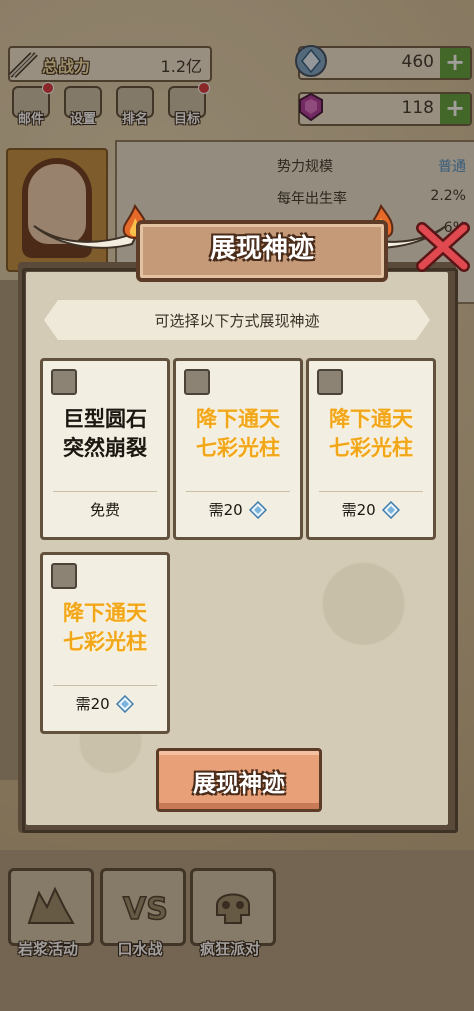 The image size is (474, 1011). I want to click on dialog-subtitle: 可选择以下方式展现神迹, so click(237, 321).